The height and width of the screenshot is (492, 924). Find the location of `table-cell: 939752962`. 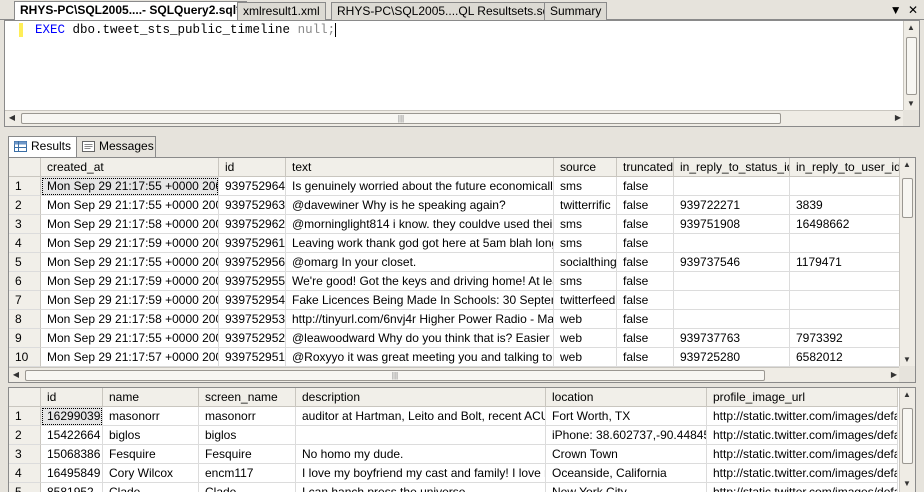

table-cell: 939752962 is located at coordinates (252, 224).